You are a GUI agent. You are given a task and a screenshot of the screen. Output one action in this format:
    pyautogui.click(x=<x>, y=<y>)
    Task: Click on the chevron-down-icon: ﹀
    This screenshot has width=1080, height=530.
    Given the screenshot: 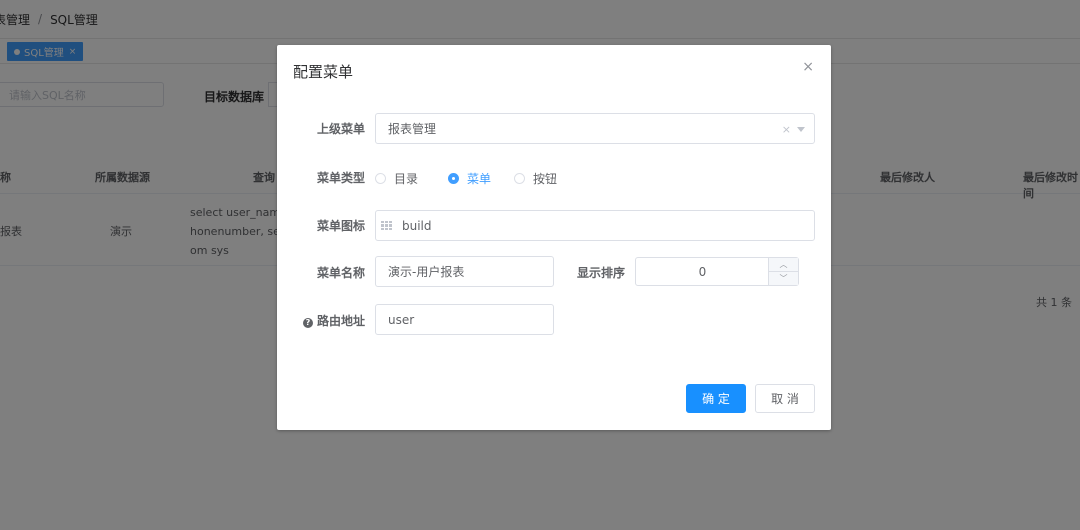 What is the action you would take?
    pyautogui.click(x=783, y=278)
    